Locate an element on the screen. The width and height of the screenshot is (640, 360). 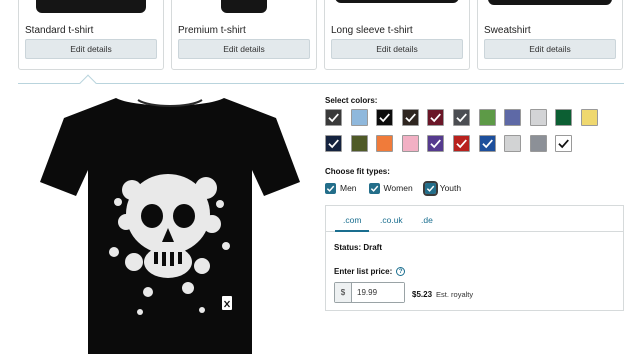
marketplace-tabs: .com .co.uk .de is located at coordinates (474, 219).